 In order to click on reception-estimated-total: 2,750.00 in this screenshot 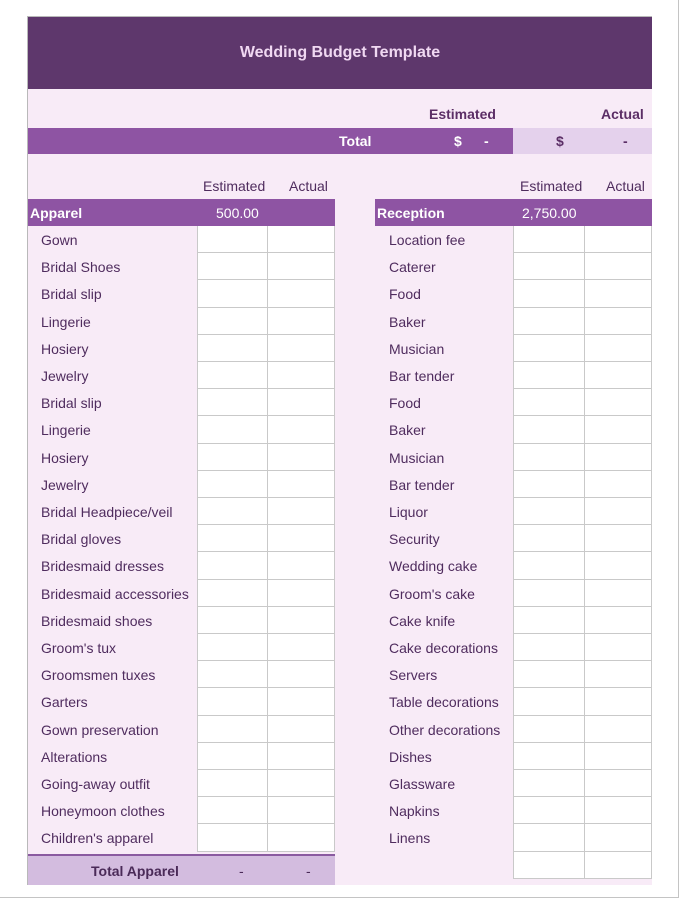, I will do `click(549, 213)`.